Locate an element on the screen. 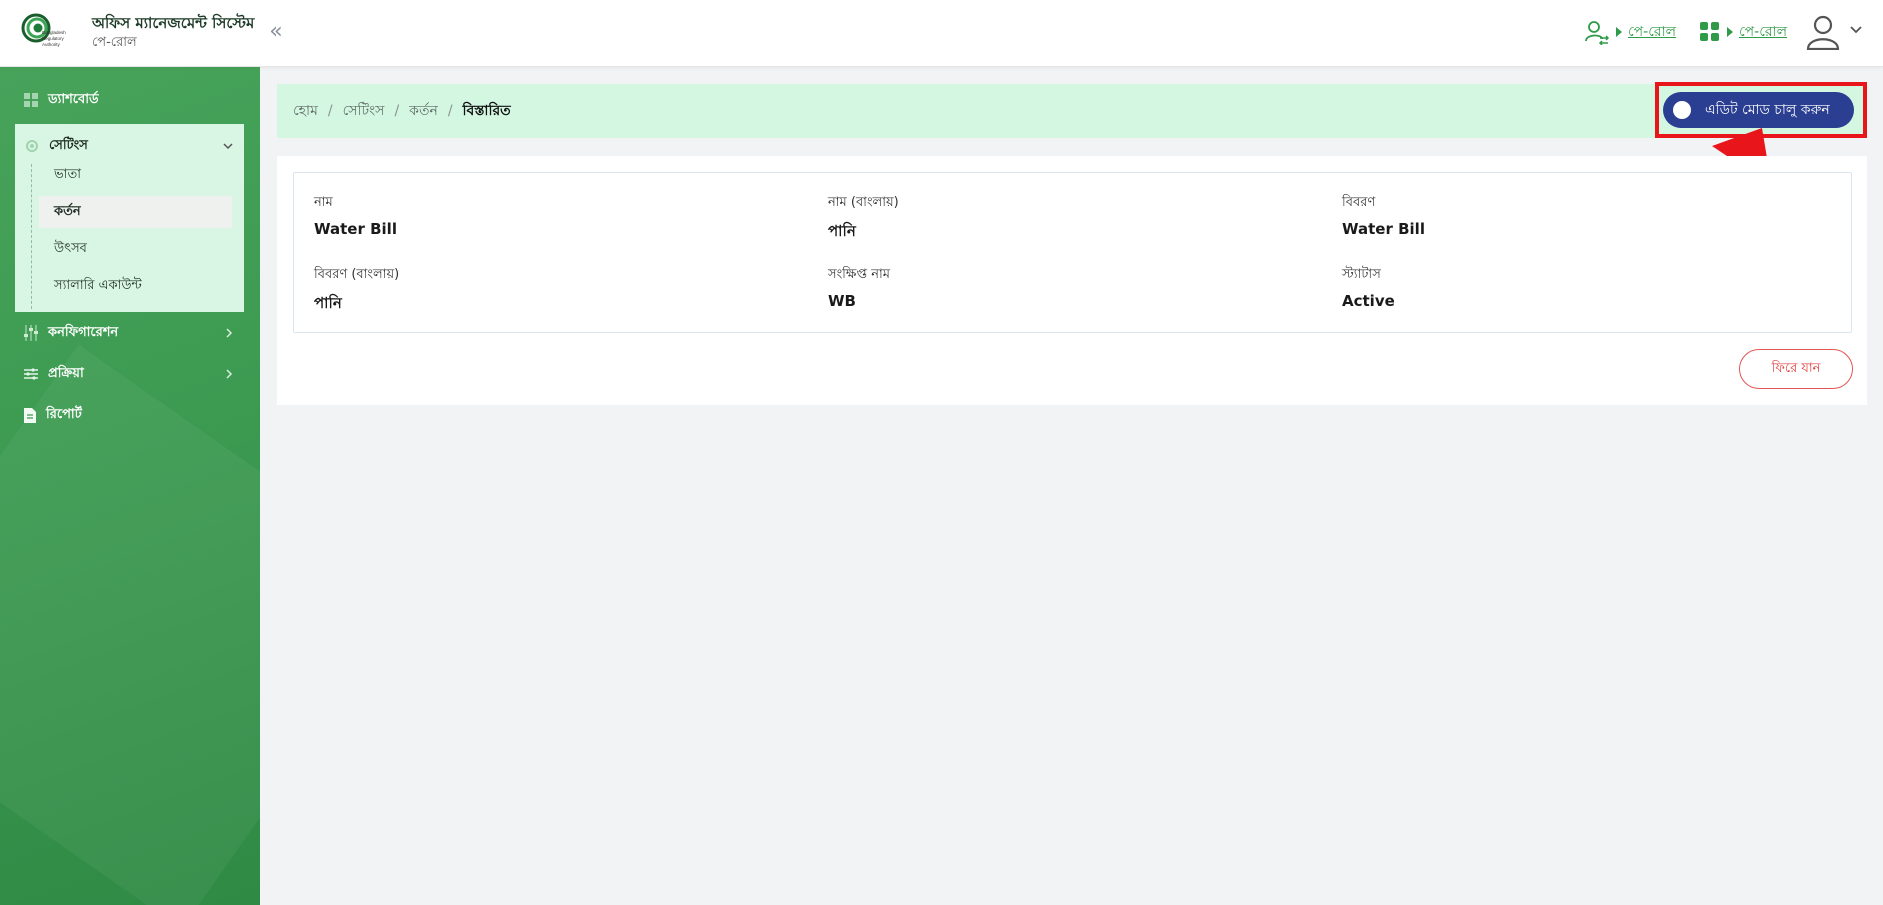 The height and width of the screenshot is (905, 1883). filter-lines-icon is located at coordinates (31, 374).